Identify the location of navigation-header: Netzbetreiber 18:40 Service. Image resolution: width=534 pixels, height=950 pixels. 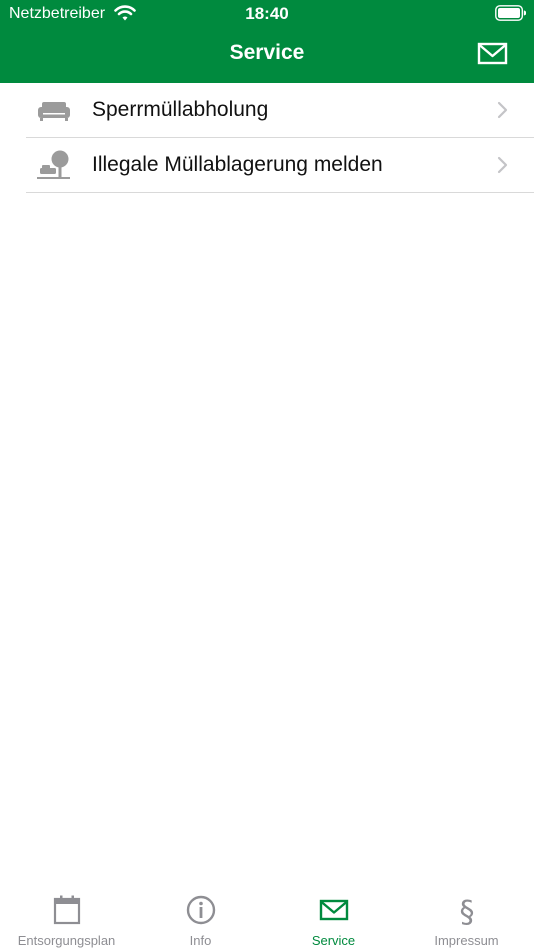
(267, 41).